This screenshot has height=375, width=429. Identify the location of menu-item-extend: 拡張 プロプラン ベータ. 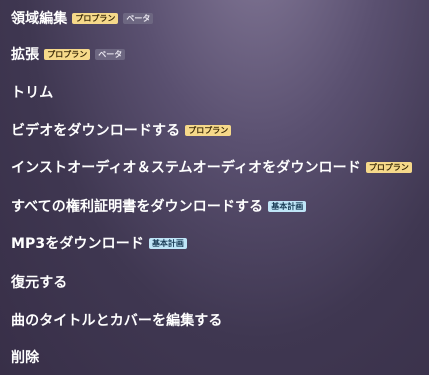
(68, 54).